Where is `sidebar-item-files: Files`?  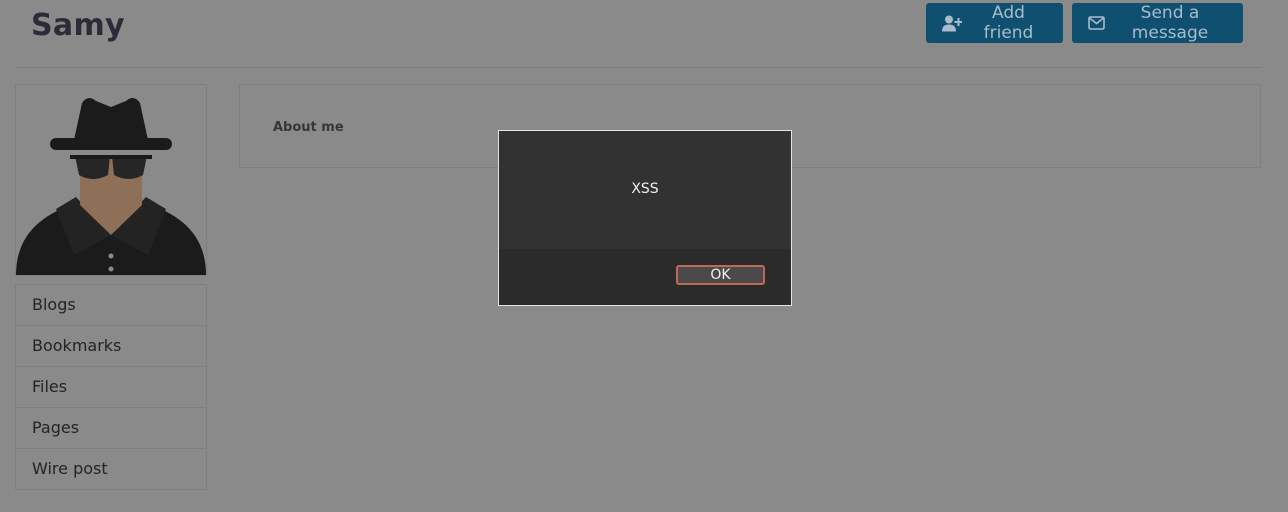
sidebar-item-files: Files is located at coordinates (111, 386).